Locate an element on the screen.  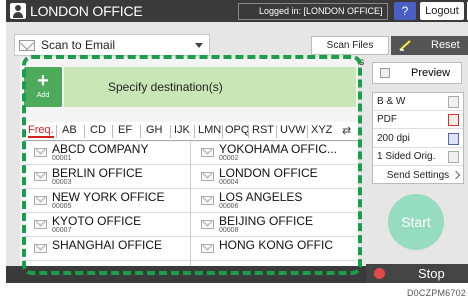
resolution-setting: 200 dpi is located at coordinates (418, 139).